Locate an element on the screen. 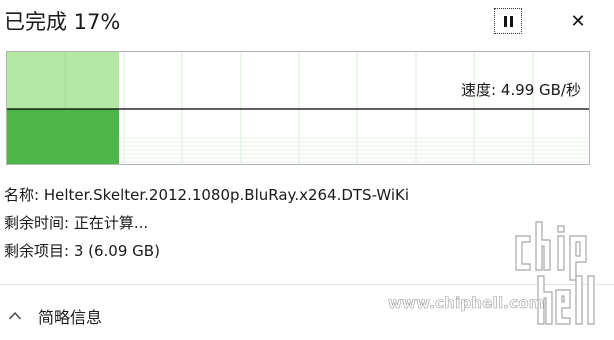 The image size is (614, 340). progress-title: 已完成 17% is located at coordinates (62, 22).